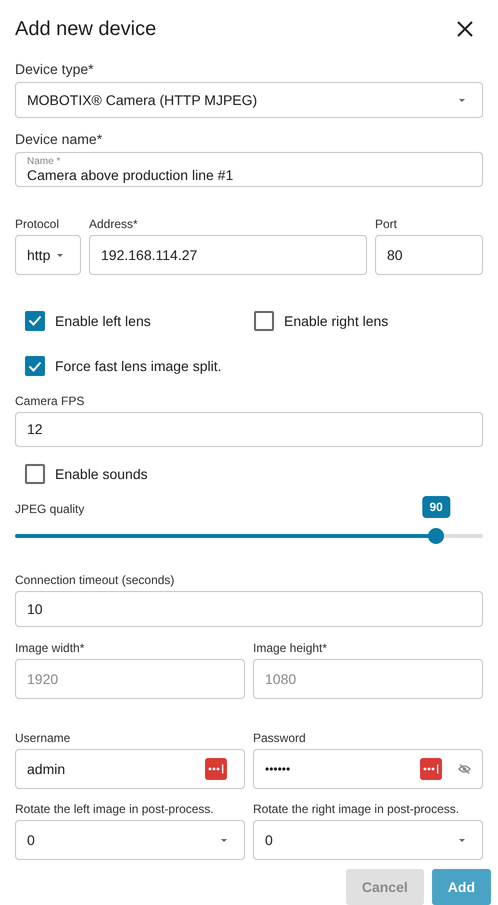 This screenshot has width=498, height=905. I want to click on field-label: Protocol, so click(37, 224).